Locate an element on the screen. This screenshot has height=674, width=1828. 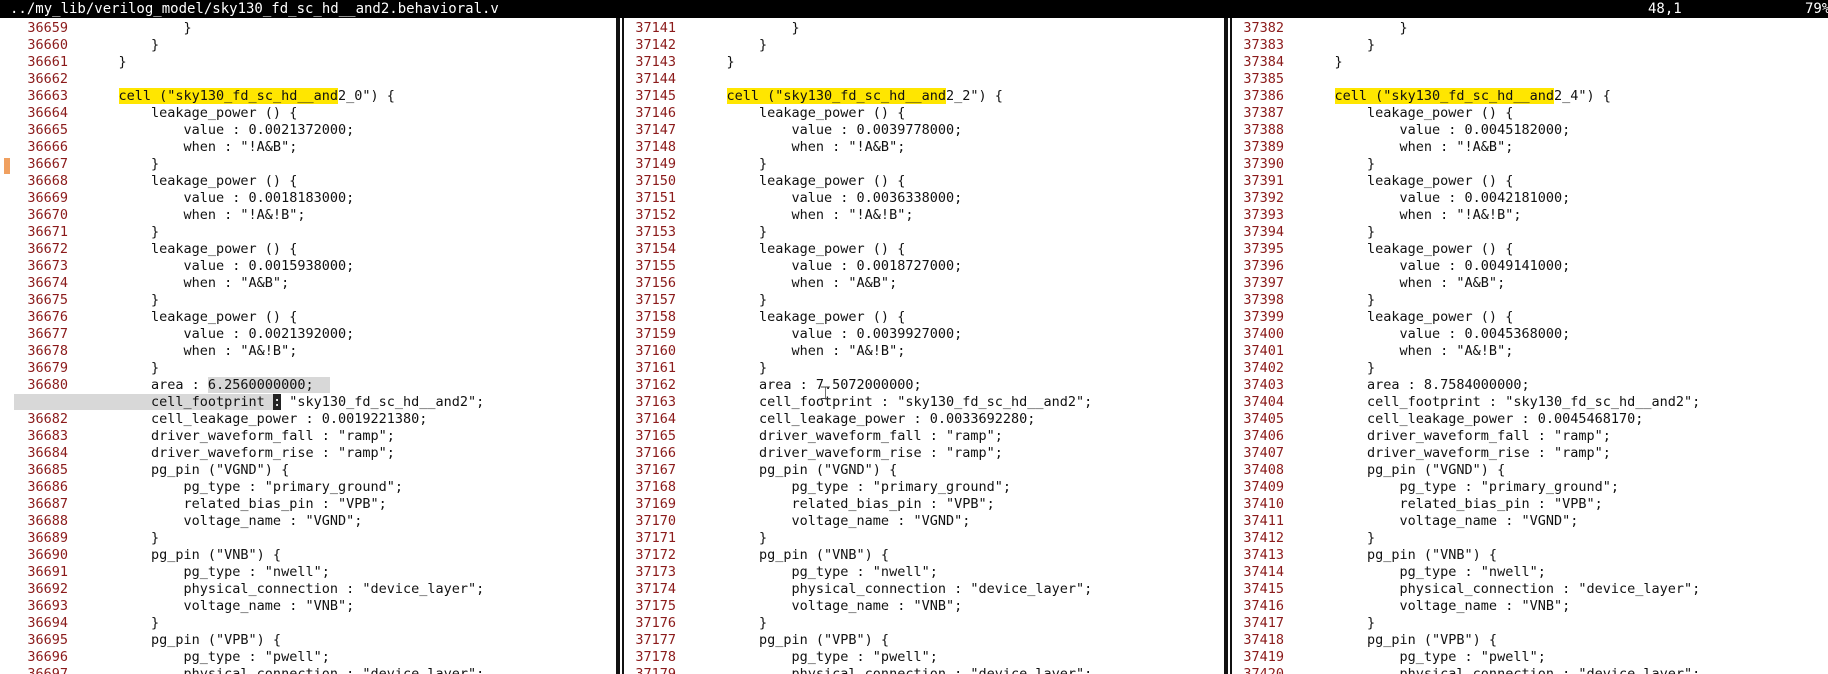
code-line: 37154 leakage_power () { is located at coordinates (922, 249).